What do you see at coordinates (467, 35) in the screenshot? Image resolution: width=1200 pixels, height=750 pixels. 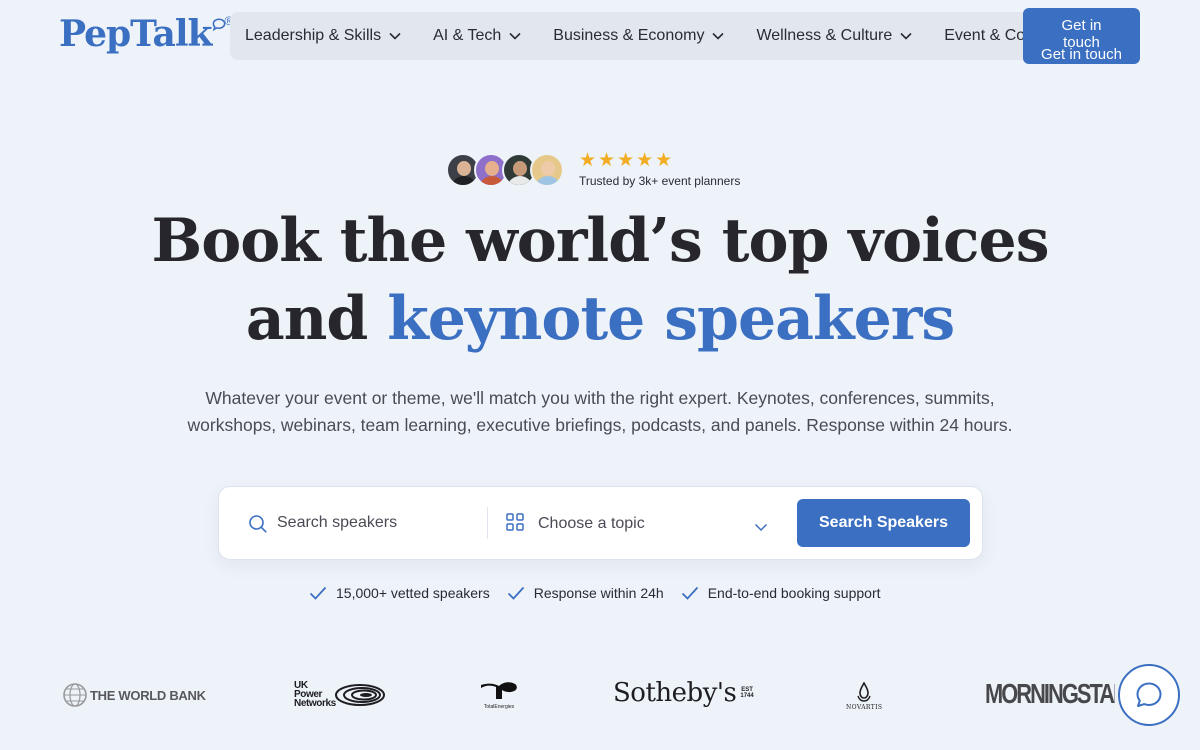 I see `nav-item-label: AI & Tech` at bounding box center [467, 35].